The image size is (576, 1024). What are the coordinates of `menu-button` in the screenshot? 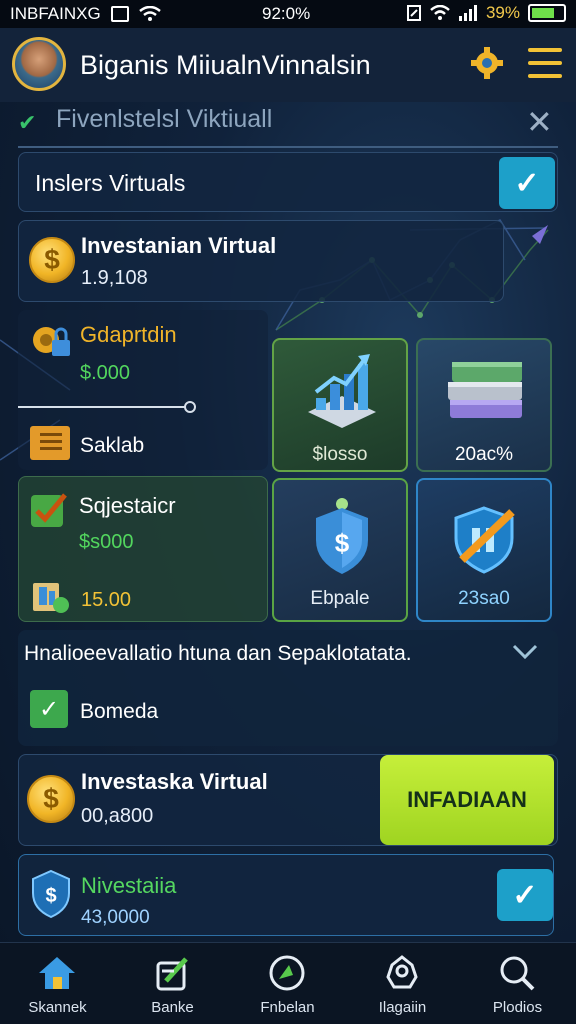 It's located at (545, 63).